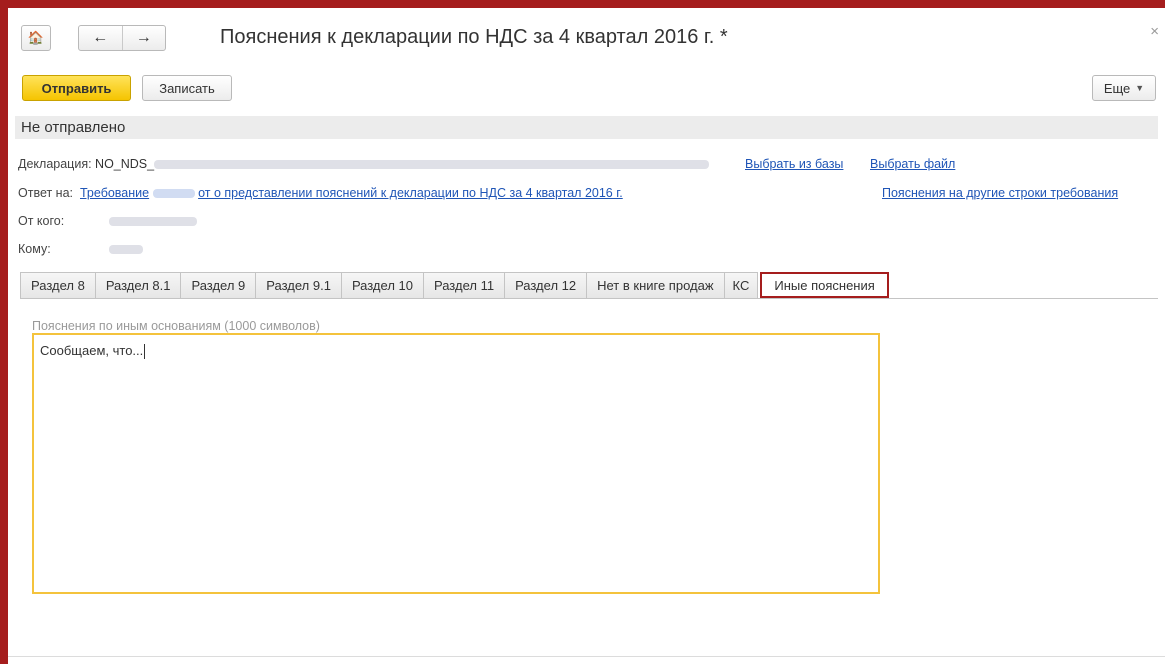 The height and width of the screenshot is (664, 1165). I want to click on home-icon: 🏠, so click(36, 37).